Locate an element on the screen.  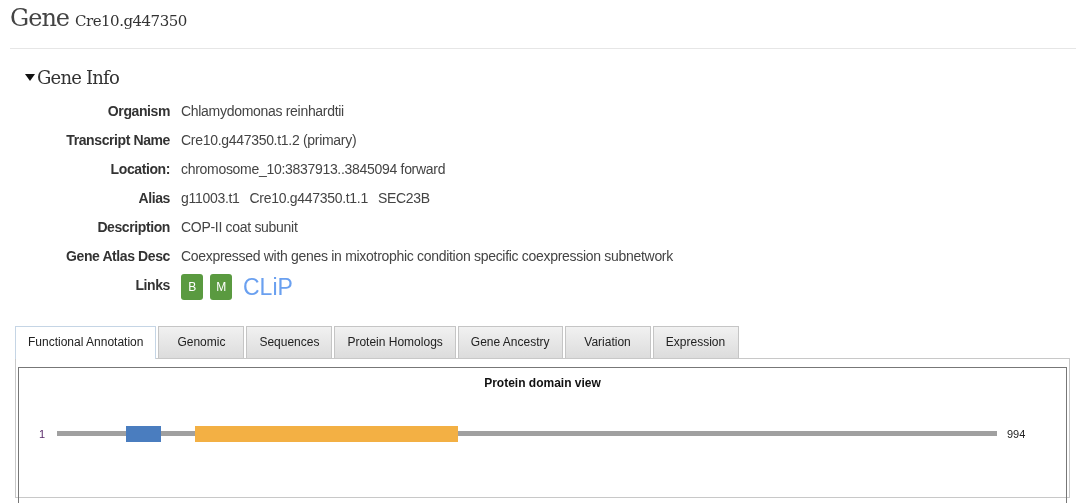
field-label: Gene Atlas Desc is located at coordinates (117, 256).